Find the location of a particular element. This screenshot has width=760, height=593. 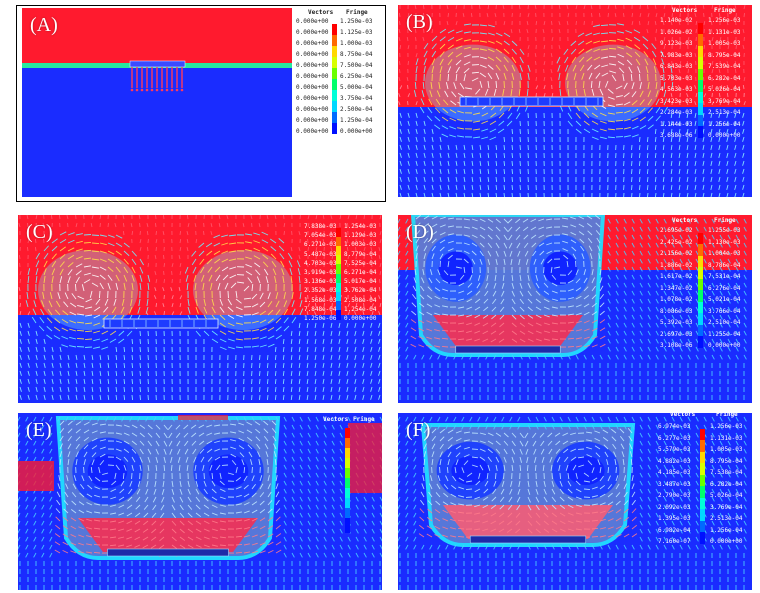

legend-fringe-value: 8.750e-04 is located at coordinates (356, 54).